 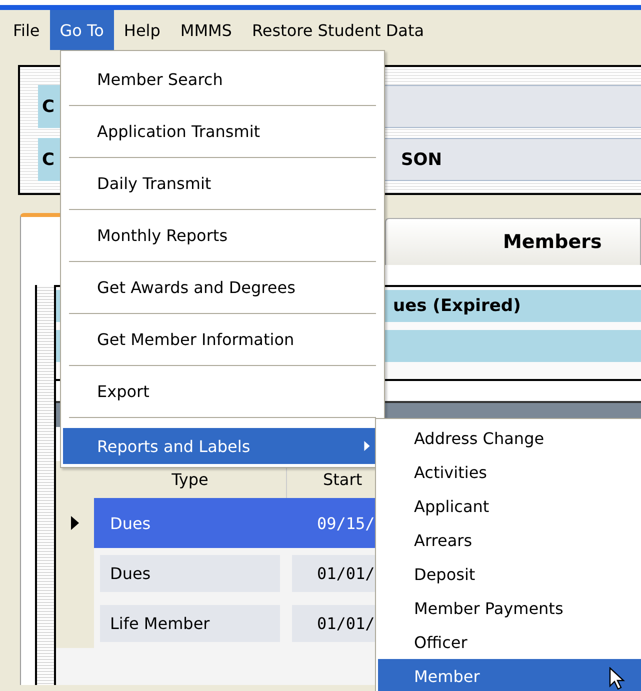 I want to click on field-text: SON, so click(x=421, y=160).